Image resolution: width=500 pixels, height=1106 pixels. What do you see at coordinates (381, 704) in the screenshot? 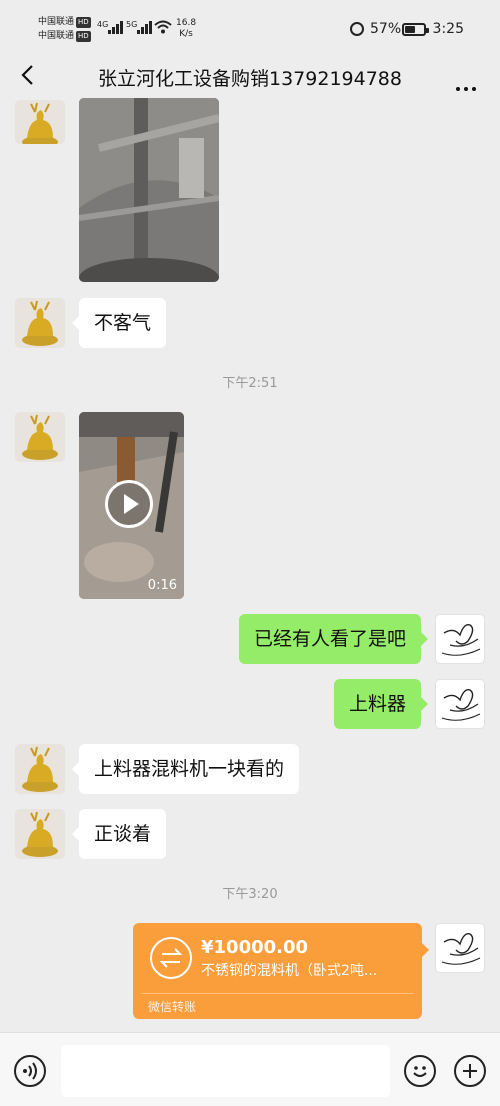
I see `message-bubble-outgoing: 上料器` at bounding box center [381, 704].